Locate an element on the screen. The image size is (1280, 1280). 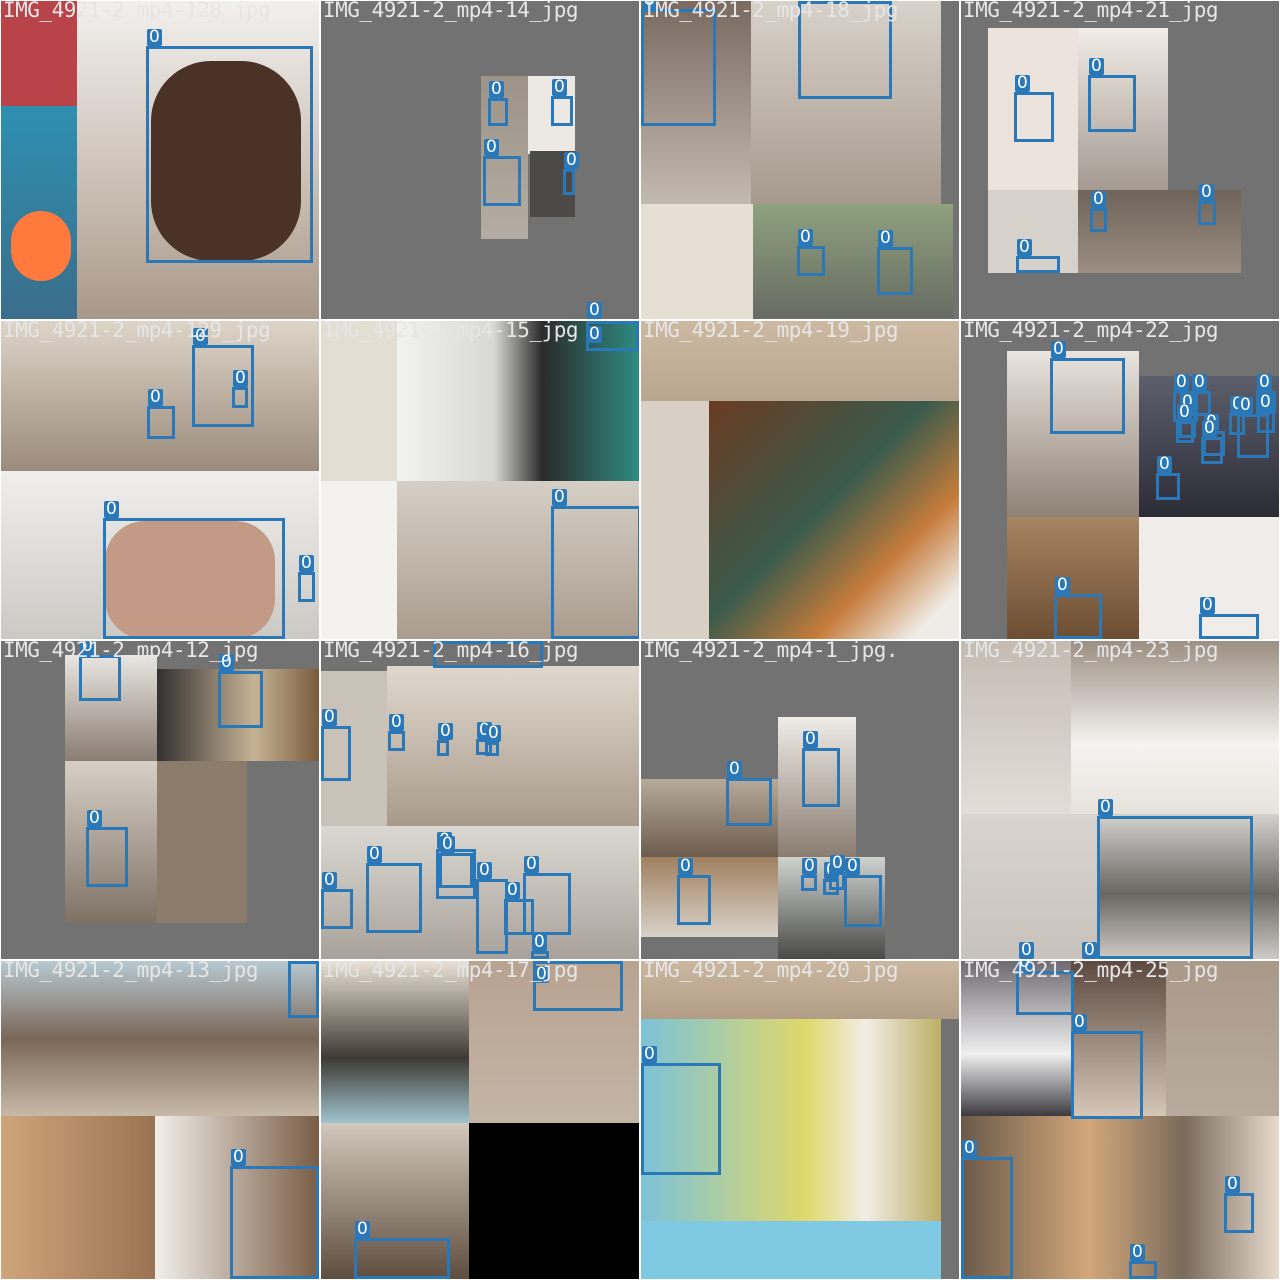
mosaic-tile: IMG_4921-2_mp4-12_jpg 0 0 0 is located at coordinates (160, 800).